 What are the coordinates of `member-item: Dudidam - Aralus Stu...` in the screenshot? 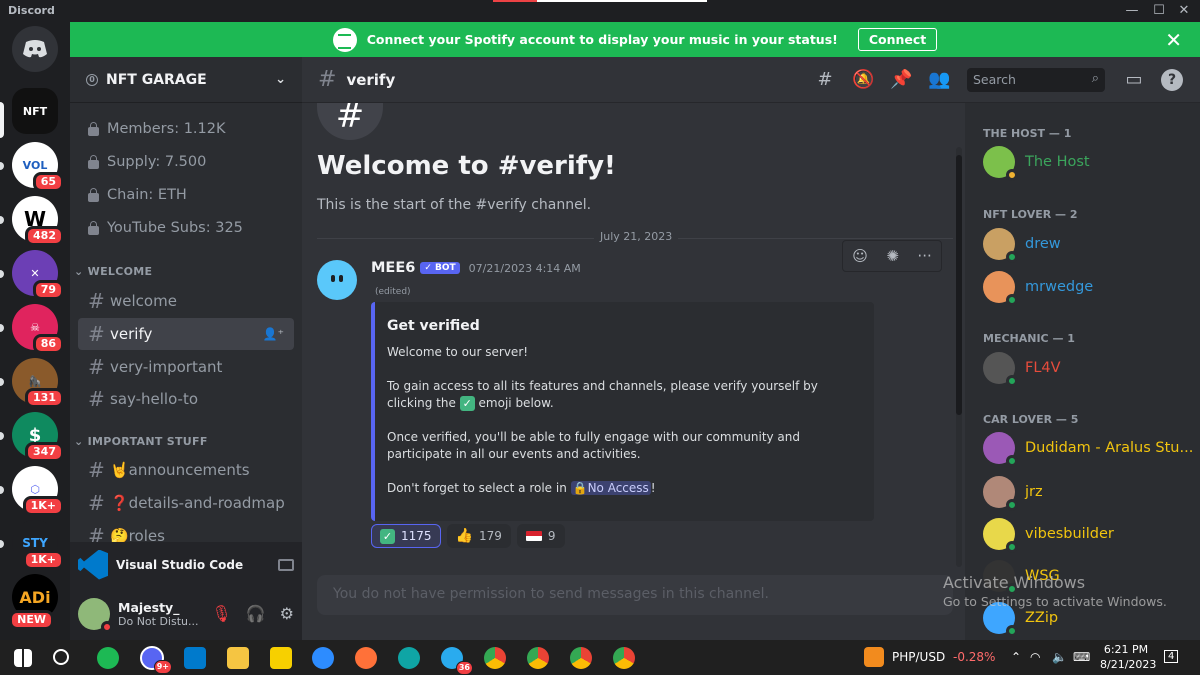 It's located at (1088, 449).